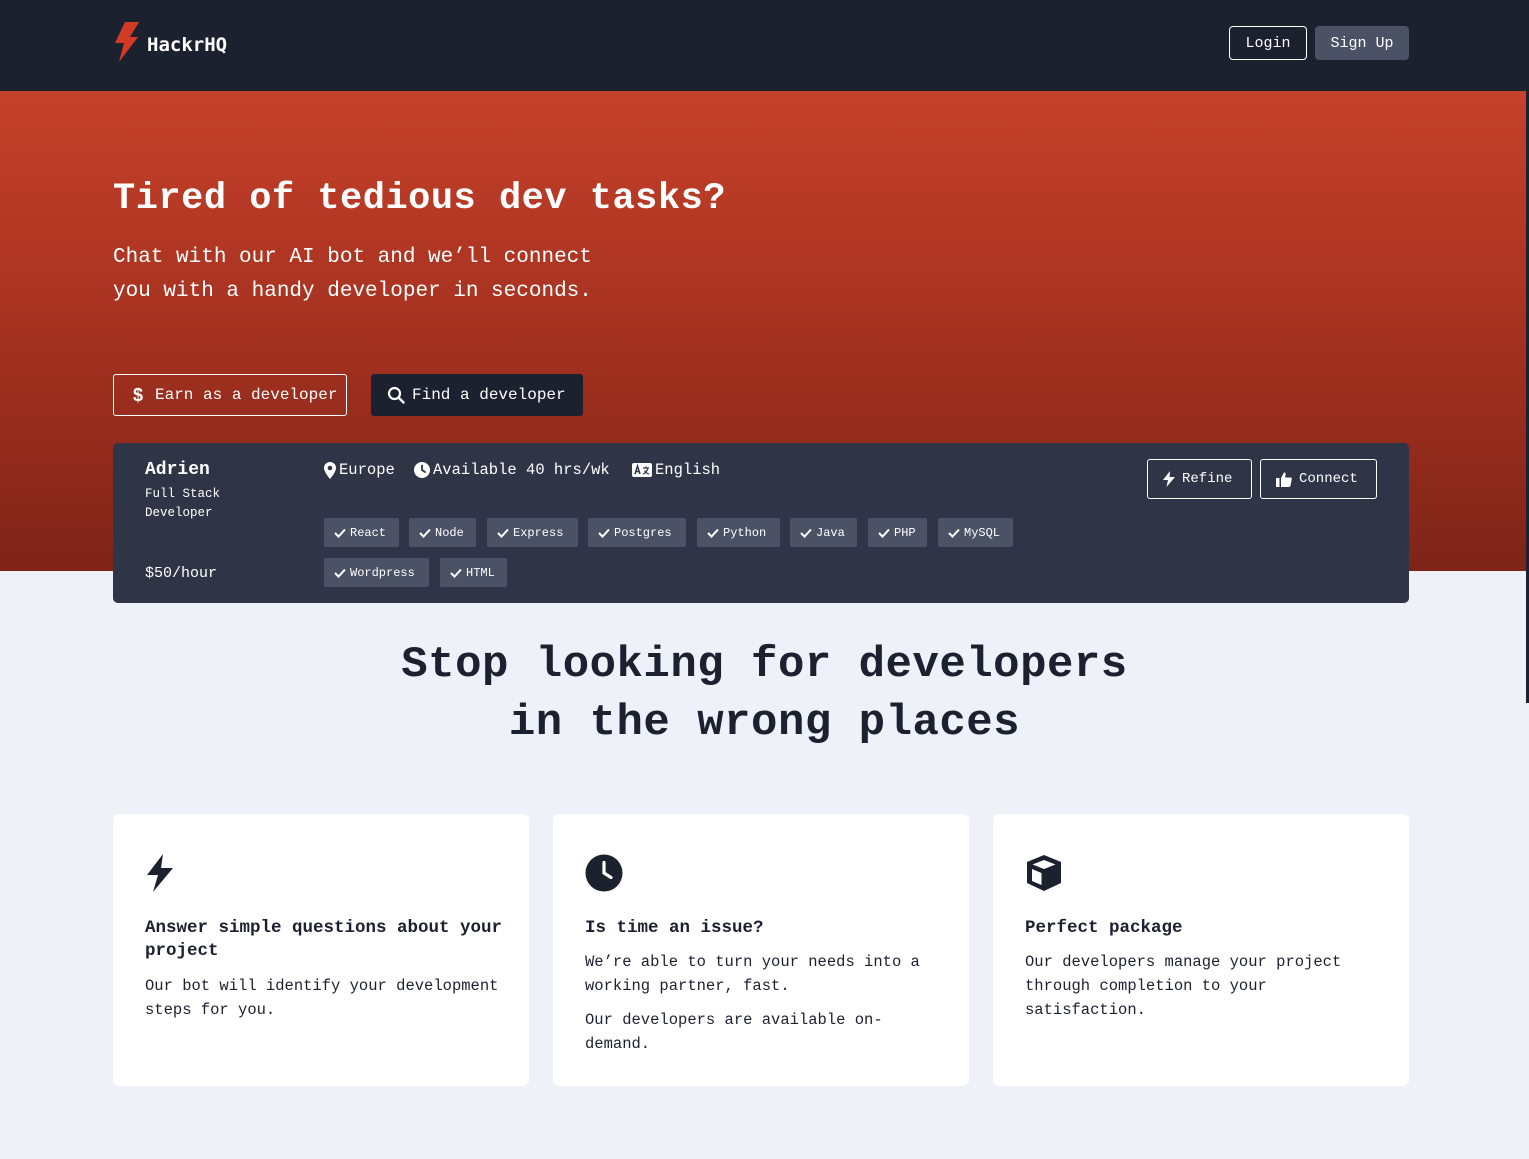 The image size is (1529, 1159). I want to click on skill-tag: Java, so click(823, 532).